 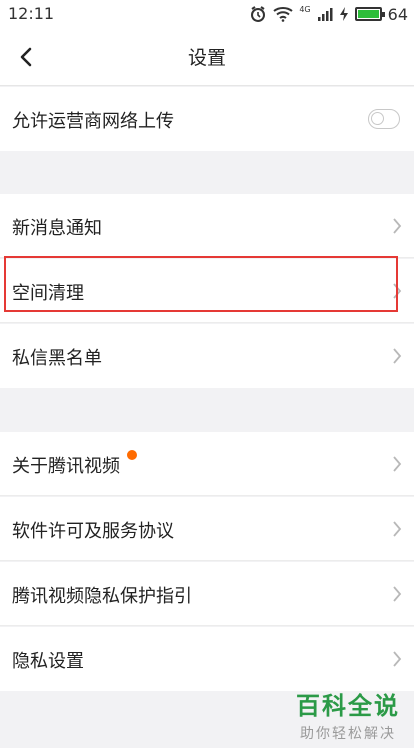 What do you see at coordinates (369, 14) in the screenshot?
I see `battery-icon` at bounding box center [369, 14].